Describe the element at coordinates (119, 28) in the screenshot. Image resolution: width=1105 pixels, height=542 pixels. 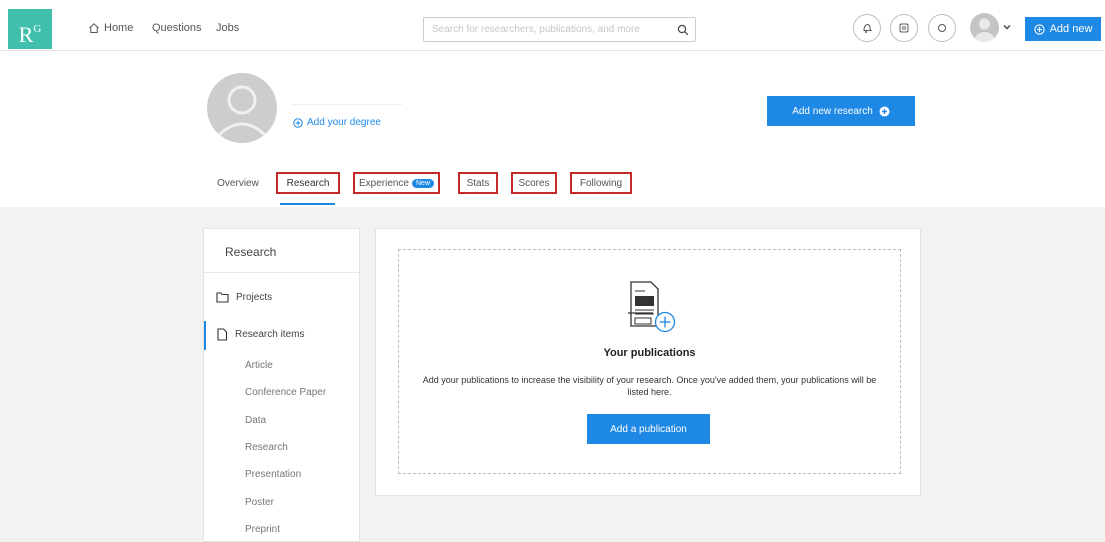
I see `nav-home-label: Home` at that location.